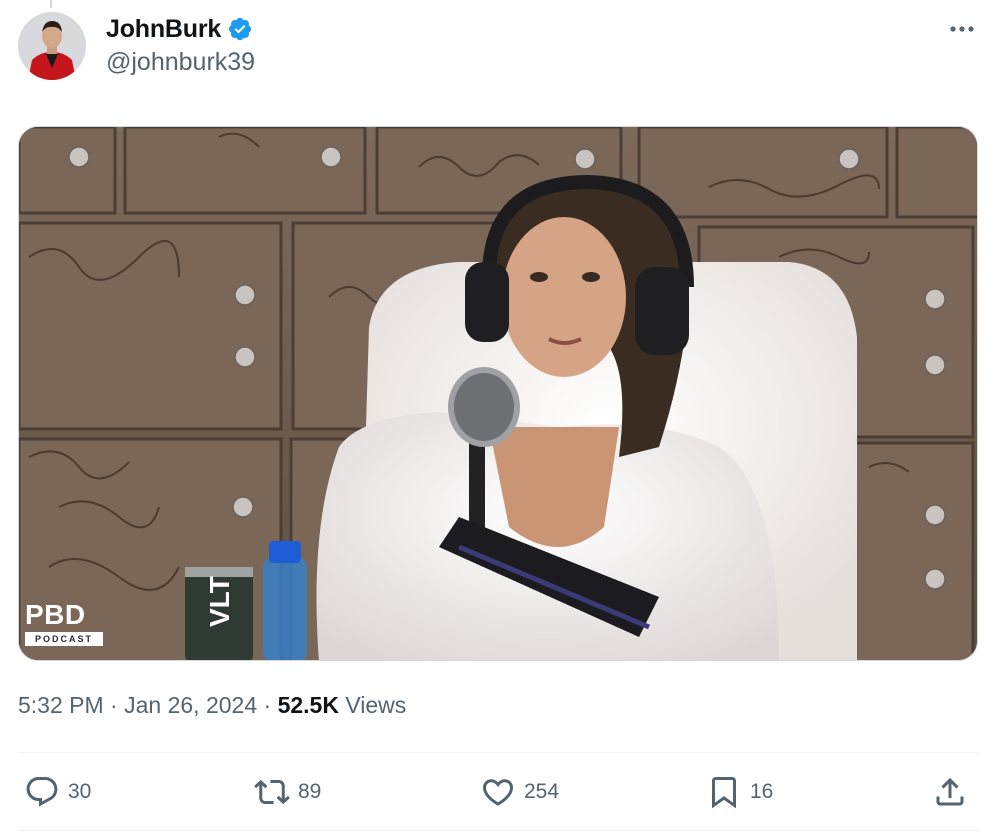 The width and height of the screenshot is (997, 835). I want to click on like-count: 254, so click(542, 791).